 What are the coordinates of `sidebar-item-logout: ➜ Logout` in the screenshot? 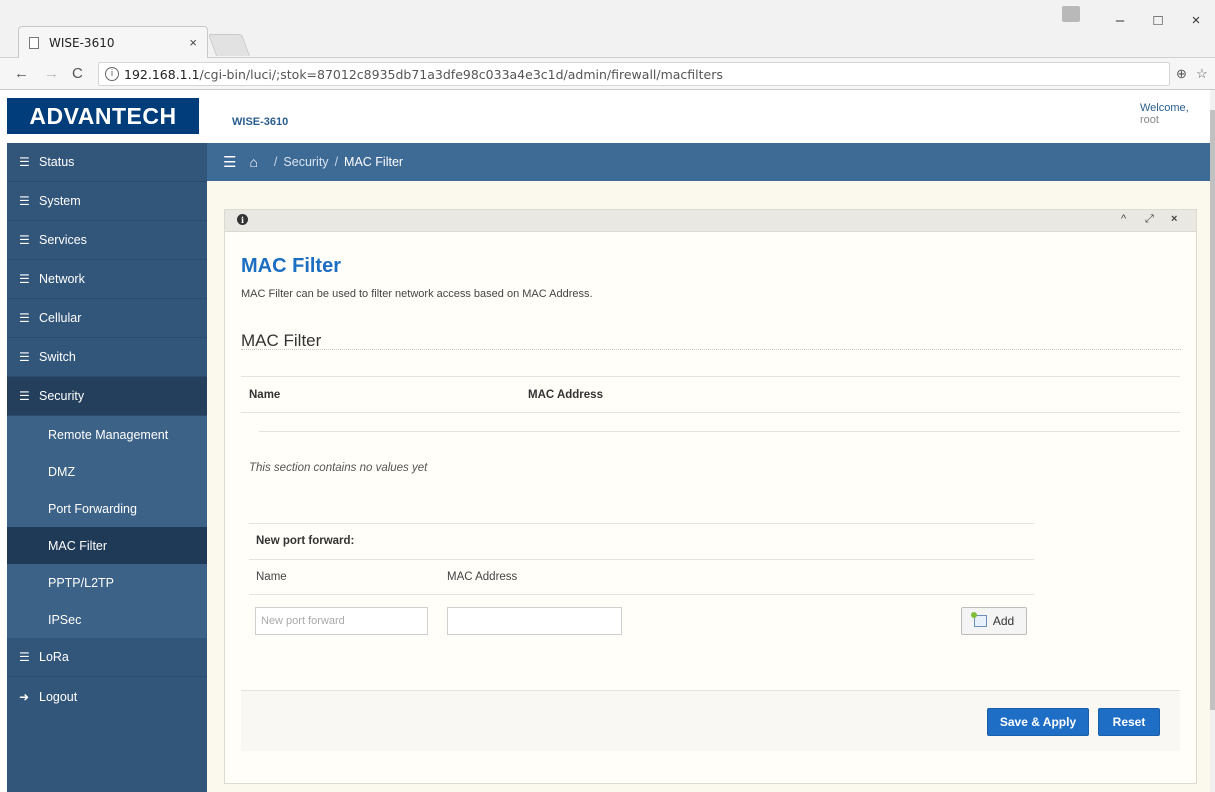 It's located at (107, 696).